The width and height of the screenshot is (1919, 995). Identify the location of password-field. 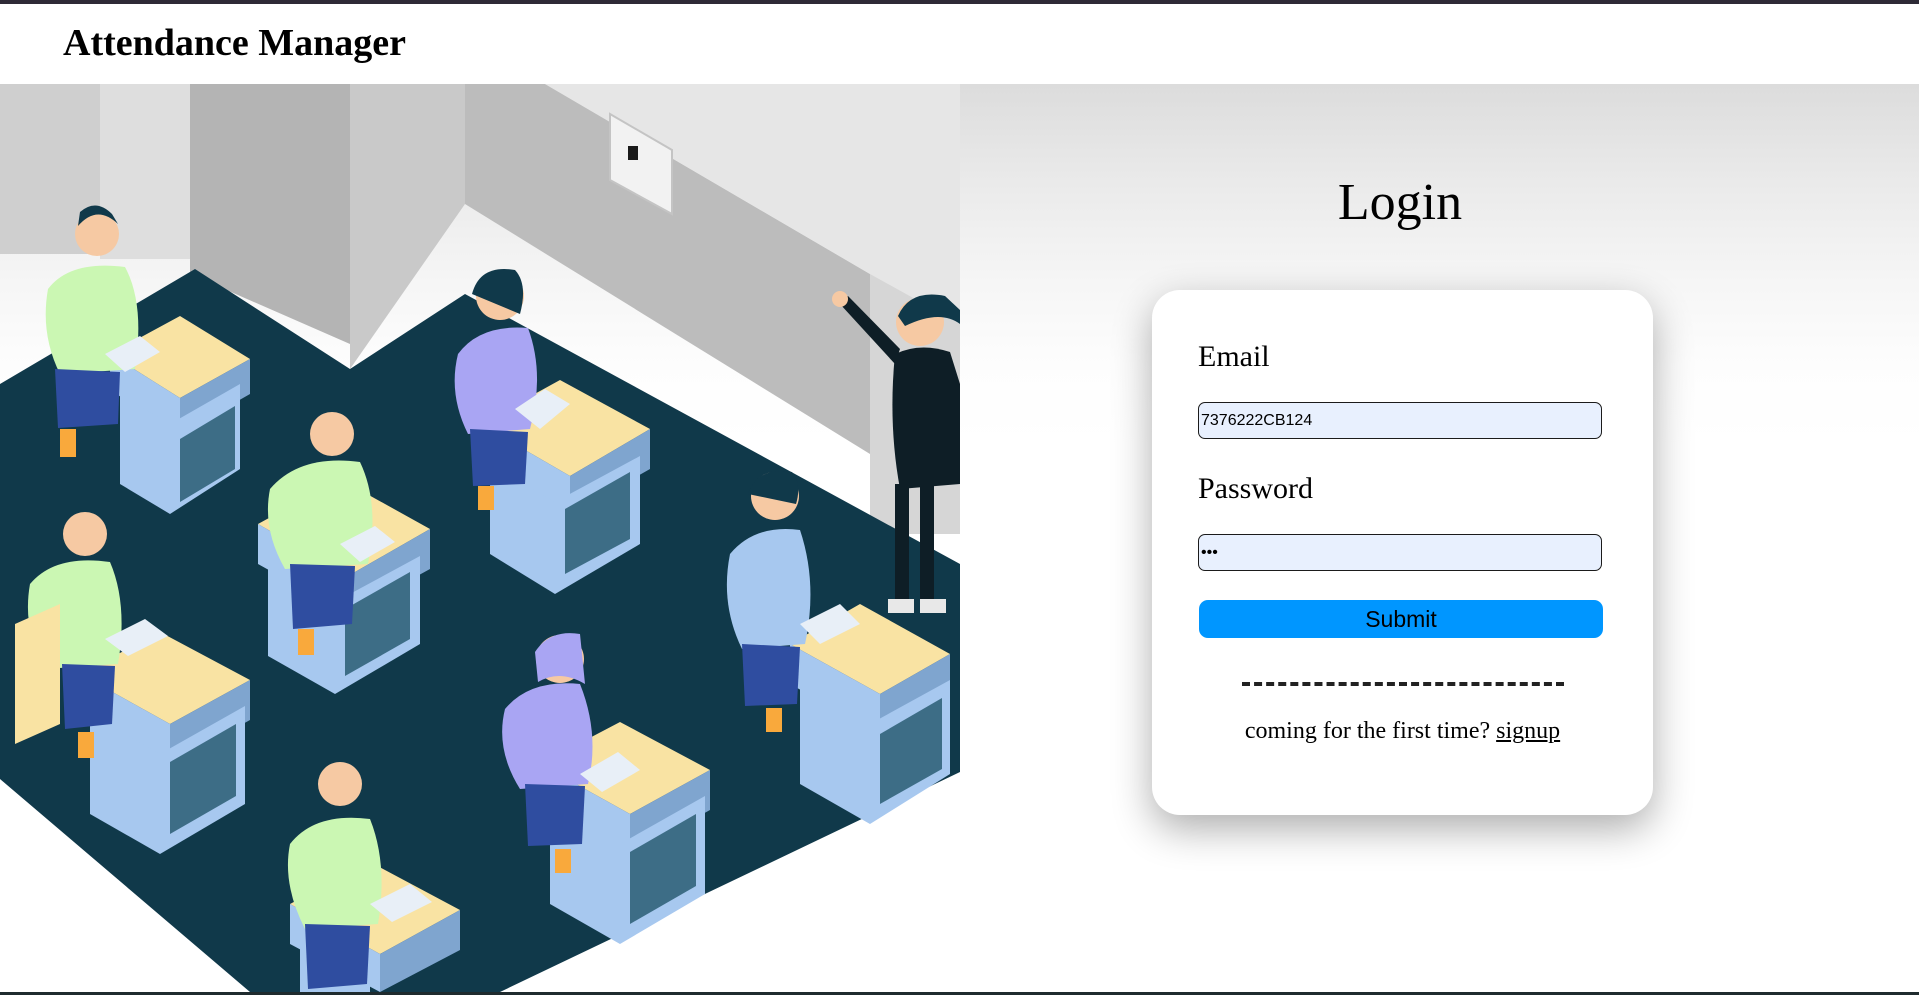
(1400, 552).